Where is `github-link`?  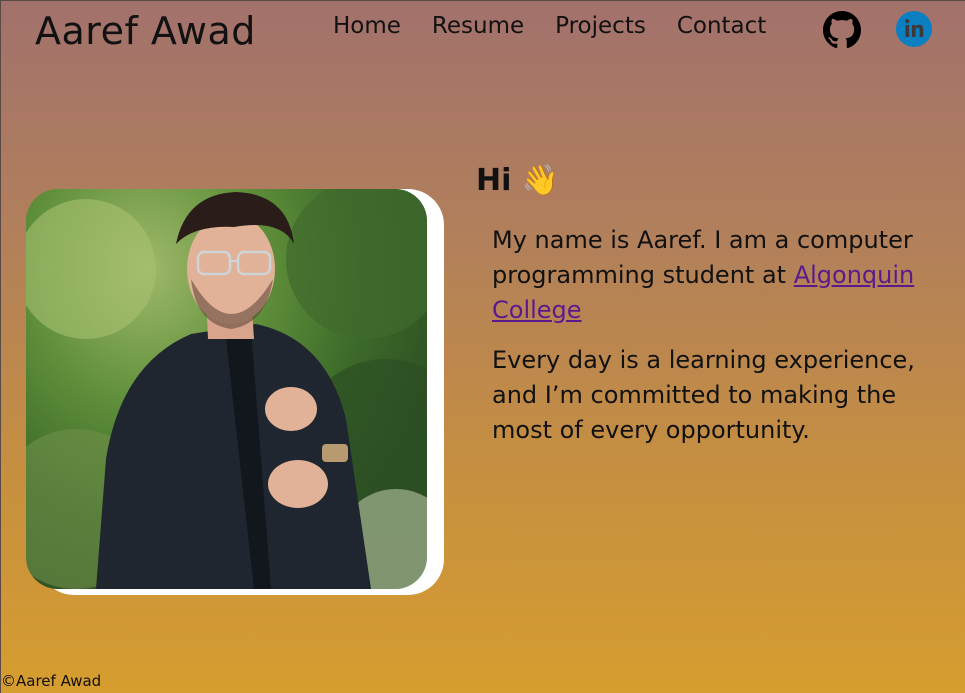 github-link is located at coordinates (842, 30).